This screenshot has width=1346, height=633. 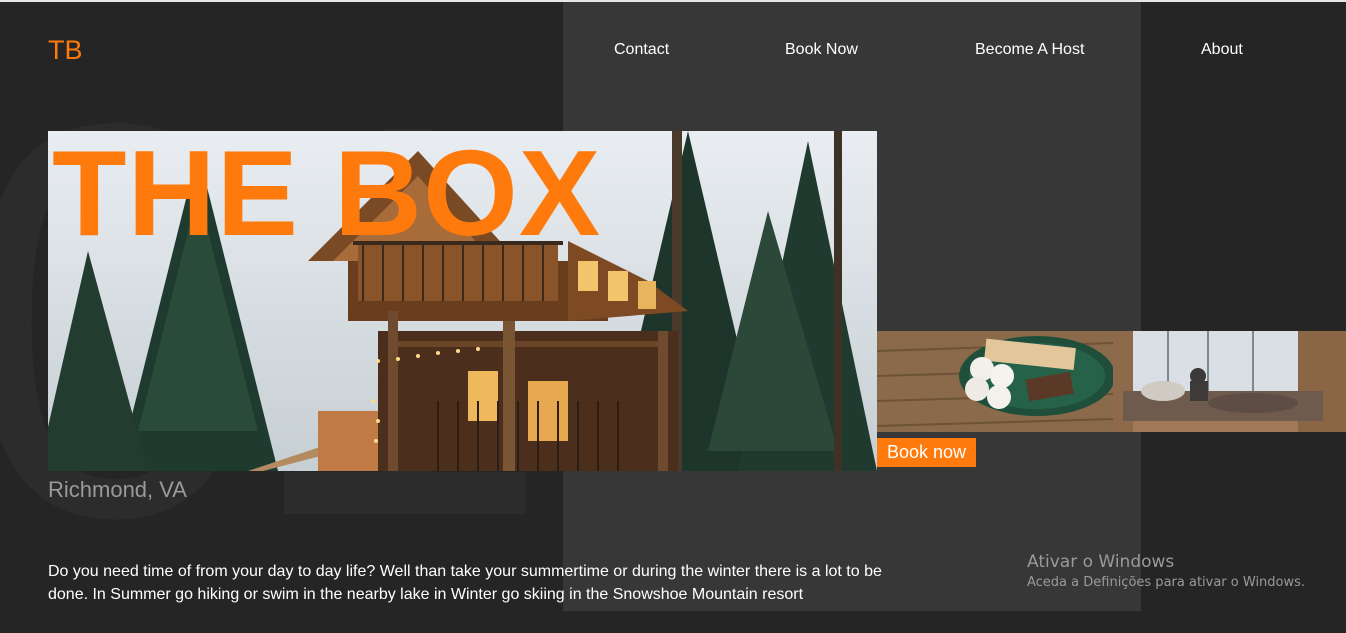 What do you see at coordinates (65, 50) in the screenshot?
I see `logo: TB` at bounding box center [65, 50].